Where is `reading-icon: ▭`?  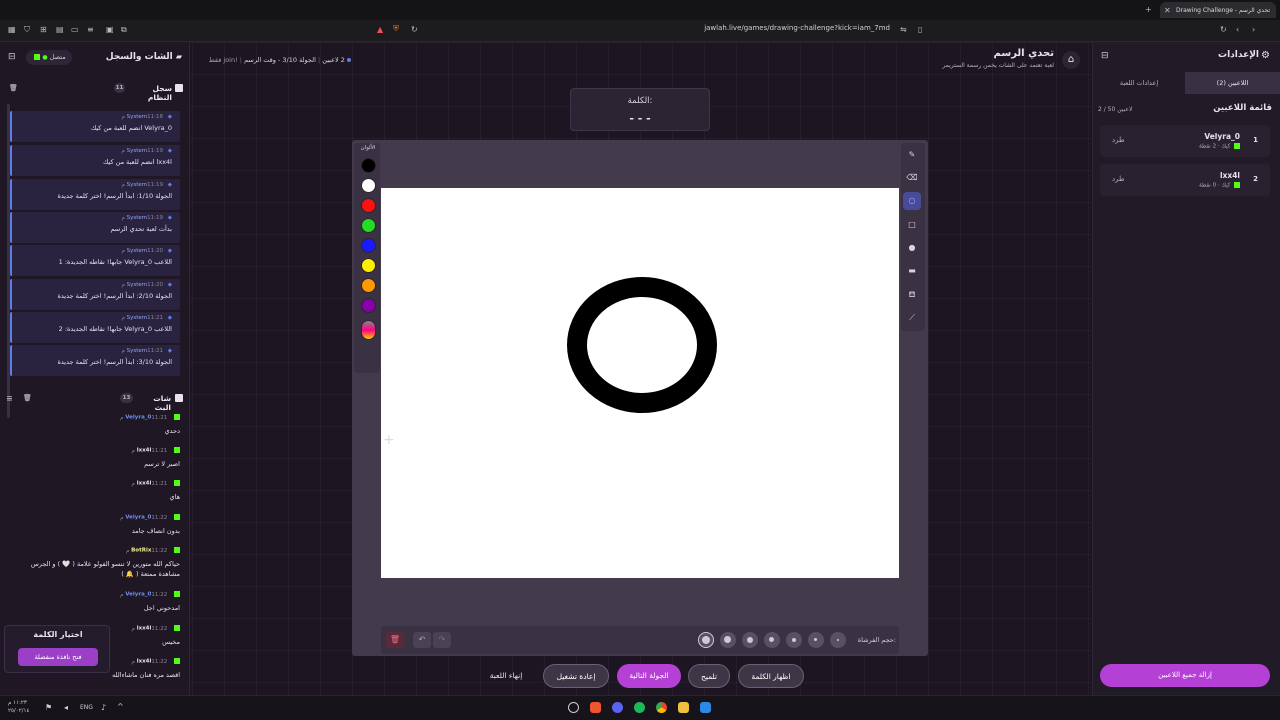
reading-icon: ▭ is located at coordinates (75, 29).